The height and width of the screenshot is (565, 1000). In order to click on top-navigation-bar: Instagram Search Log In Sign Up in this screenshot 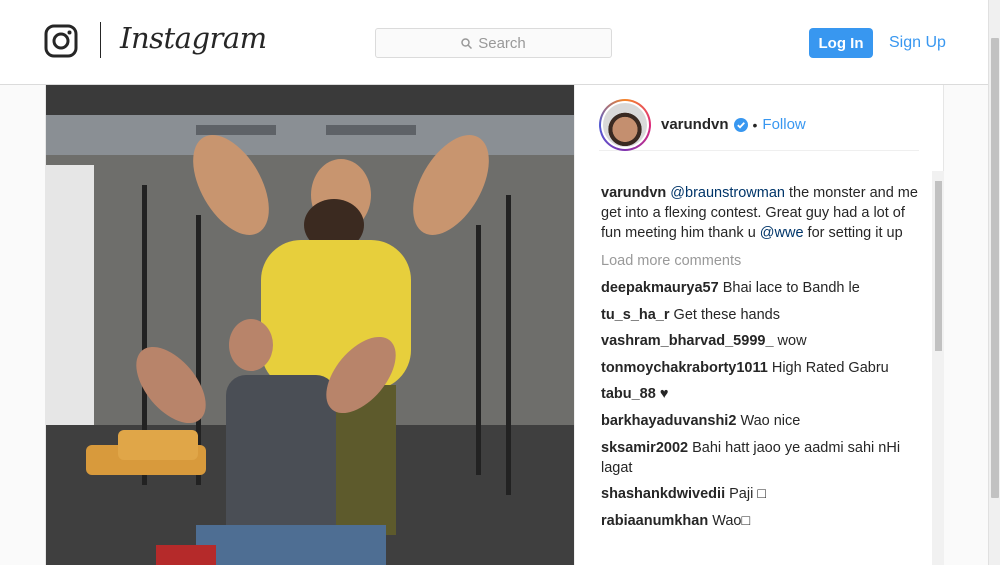, I will do `click(494, 42)`.